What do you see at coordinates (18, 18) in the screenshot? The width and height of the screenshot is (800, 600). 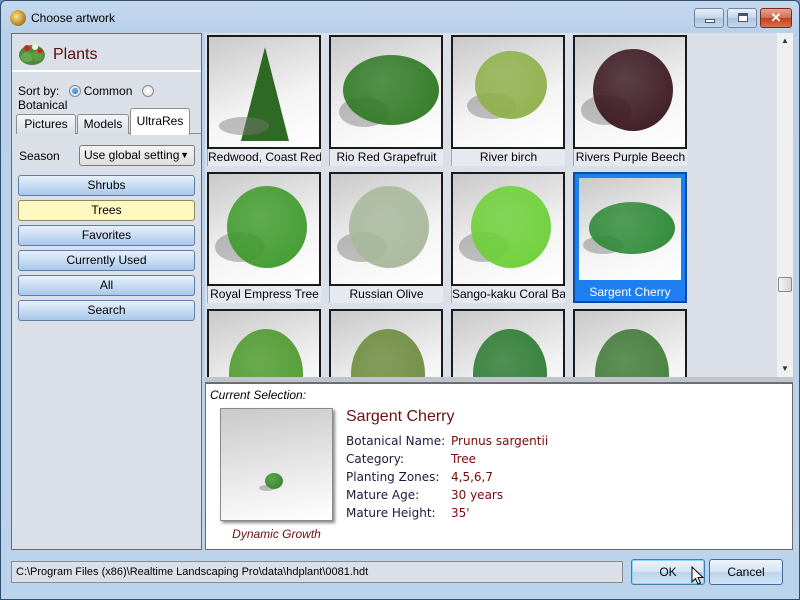 I see `app-icon` at bounding box center [18, 18].